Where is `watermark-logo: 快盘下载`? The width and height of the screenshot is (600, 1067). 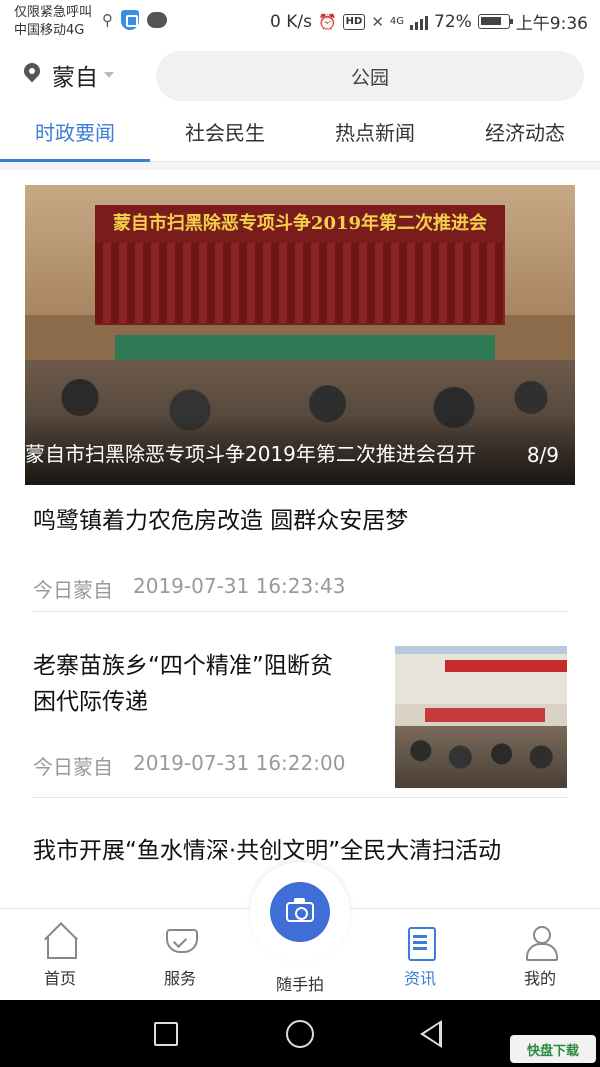 watermark-logo: 快盘下载 is located at coordinates (553, 1049).